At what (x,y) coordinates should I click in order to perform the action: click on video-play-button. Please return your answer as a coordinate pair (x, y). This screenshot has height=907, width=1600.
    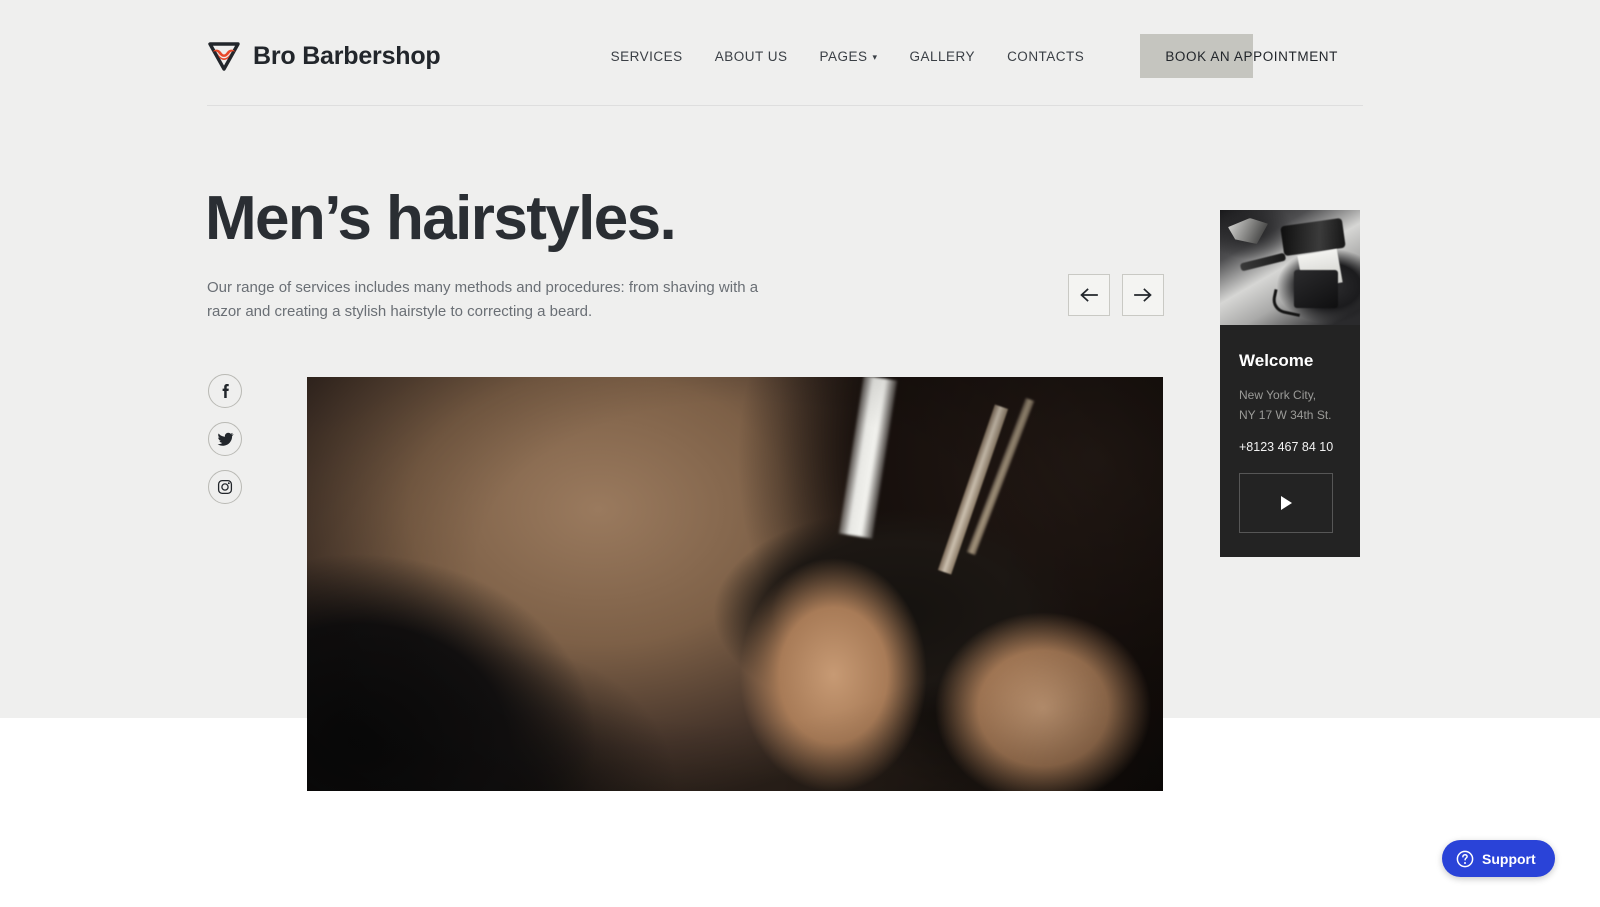
    Looking at the image, I should click on (1286, 503).